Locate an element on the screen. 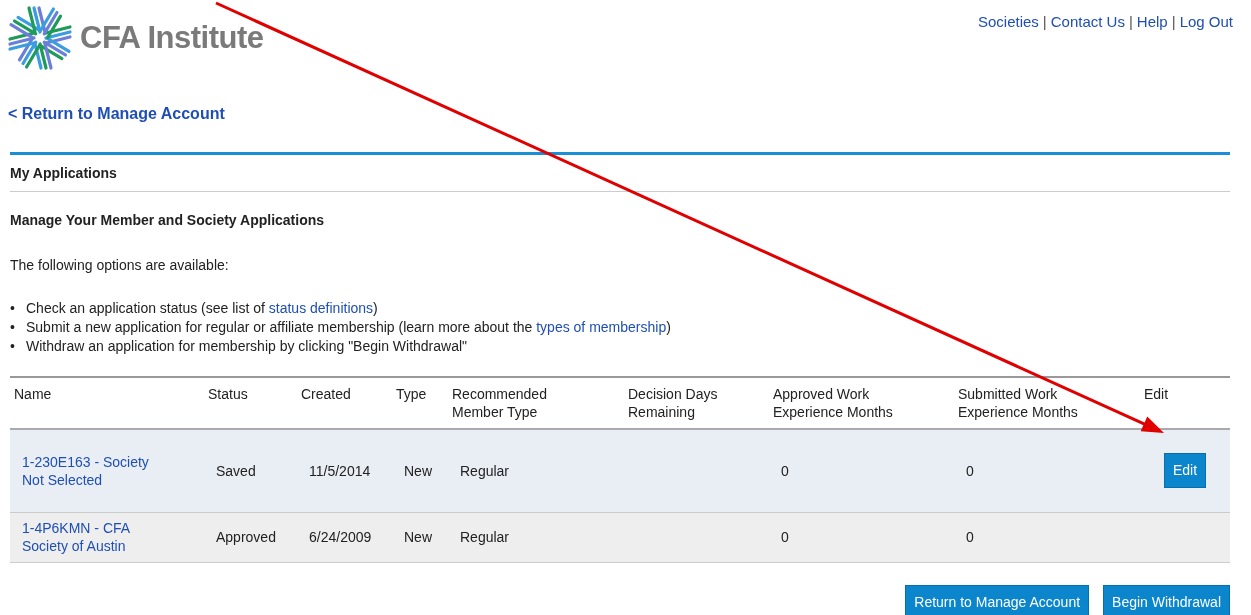 This screenshot has width=1251, height=615. column-header: Status is located at coordinates (228, 394).